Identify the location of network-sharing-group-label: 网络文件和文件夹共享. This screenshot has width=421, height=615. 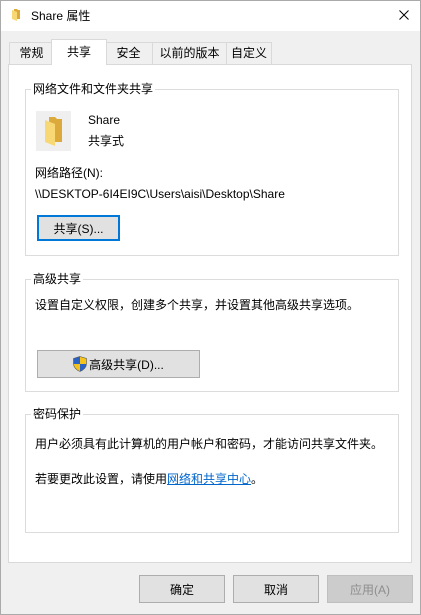
(93, 89).